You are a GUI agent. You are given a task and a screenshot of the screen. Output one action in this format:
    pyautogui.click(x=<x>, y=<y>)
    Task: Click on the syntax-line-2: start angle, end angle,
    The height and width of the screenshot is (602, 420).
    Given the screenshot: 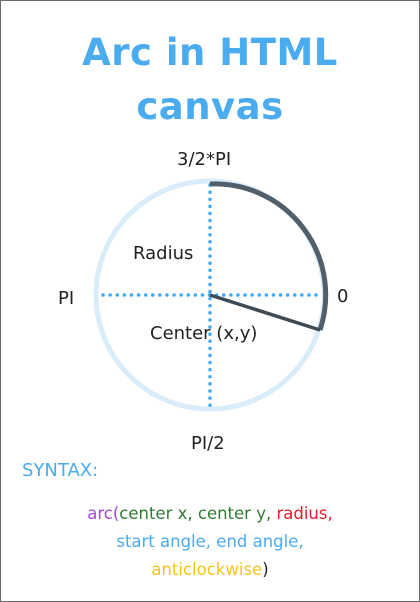 What is the action you would take?
    pyautogui.click(x=210, y=542)
    